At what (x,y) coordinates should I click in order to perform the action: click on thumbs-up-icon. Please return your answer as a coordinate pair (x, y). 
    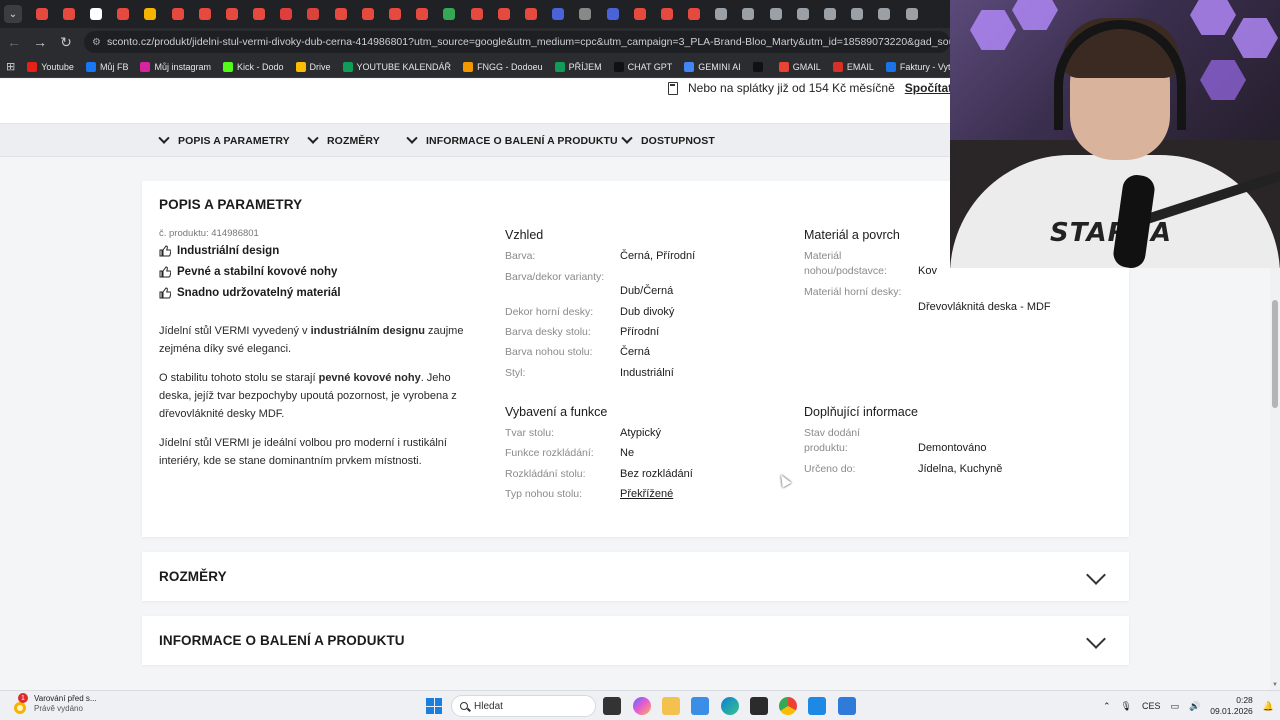
    Looking at the image, I should click on (165, 293).